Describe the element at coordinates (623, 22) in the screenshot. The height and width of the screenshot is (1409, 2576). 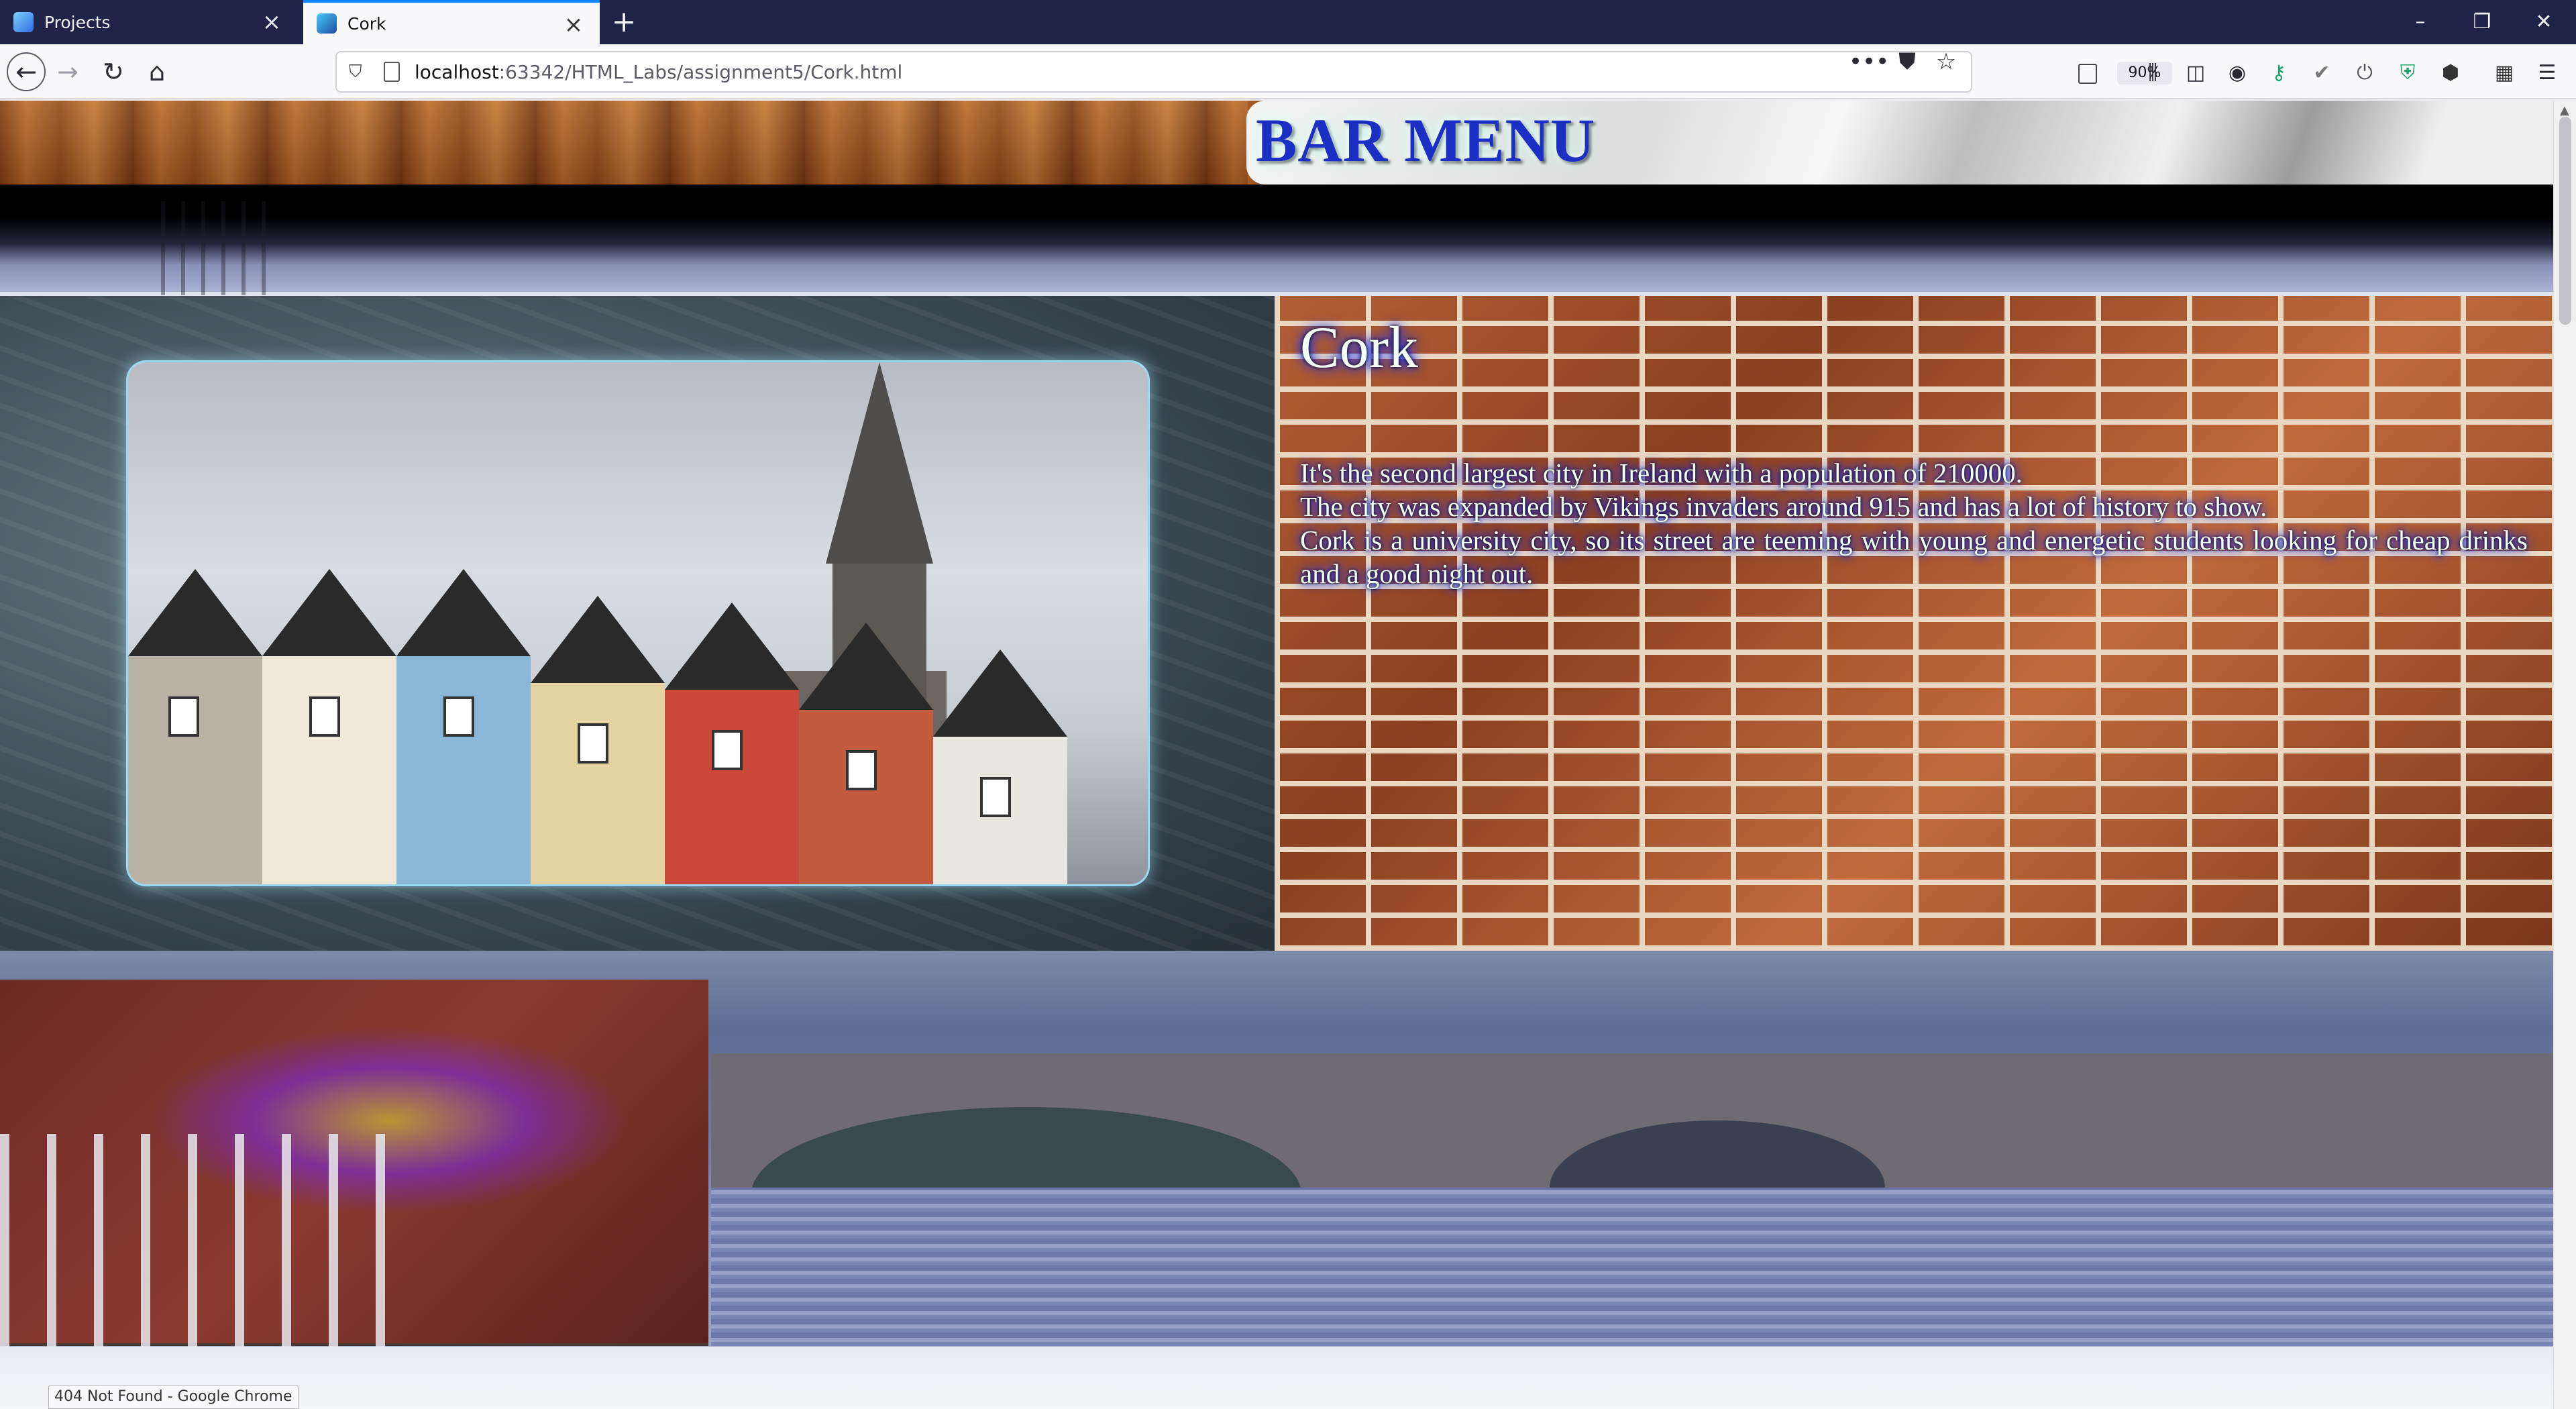
I see `new-tab-button: +` at that location.